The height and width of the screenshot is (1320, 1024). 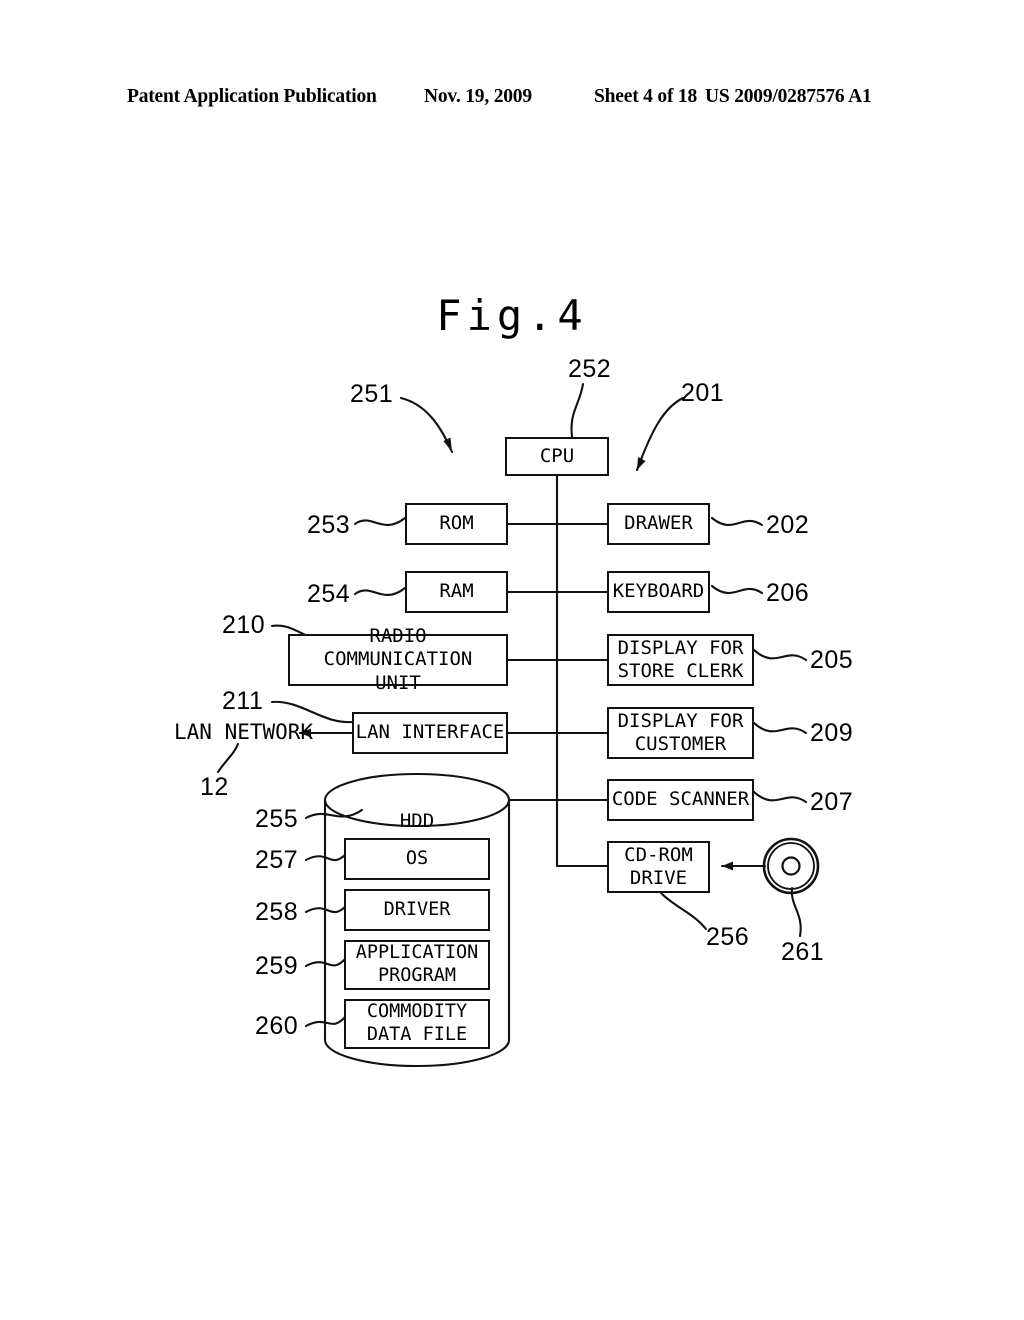 I want to click on node-code-scanner: CODE SCANNER, so click(x=680, y=800).